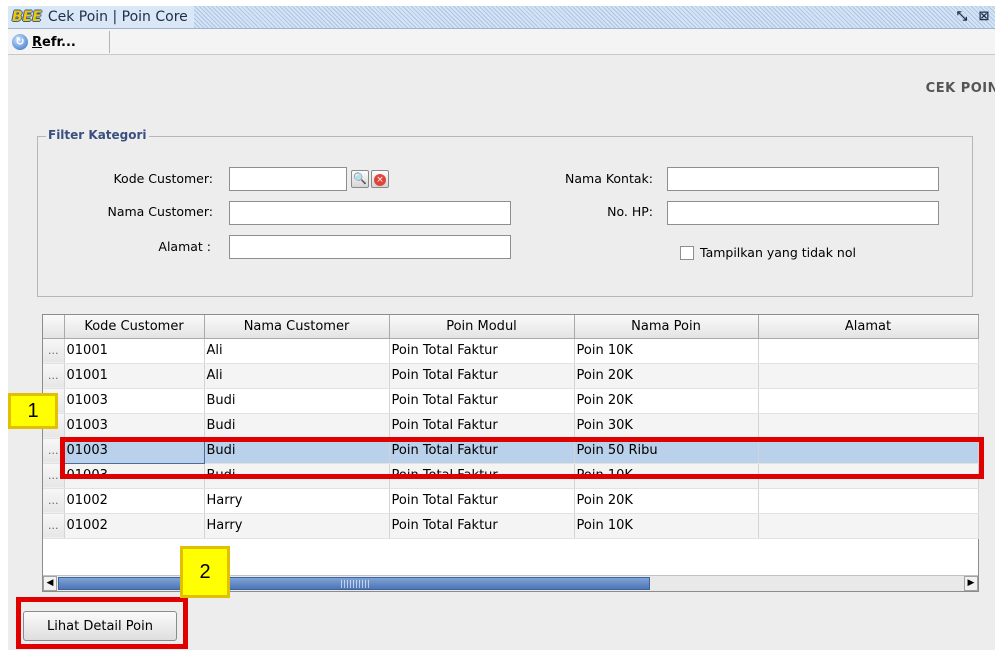  Describe the element at coordinates (803, 179) in the screenshot. I see `nama-kontak-input` at that location.